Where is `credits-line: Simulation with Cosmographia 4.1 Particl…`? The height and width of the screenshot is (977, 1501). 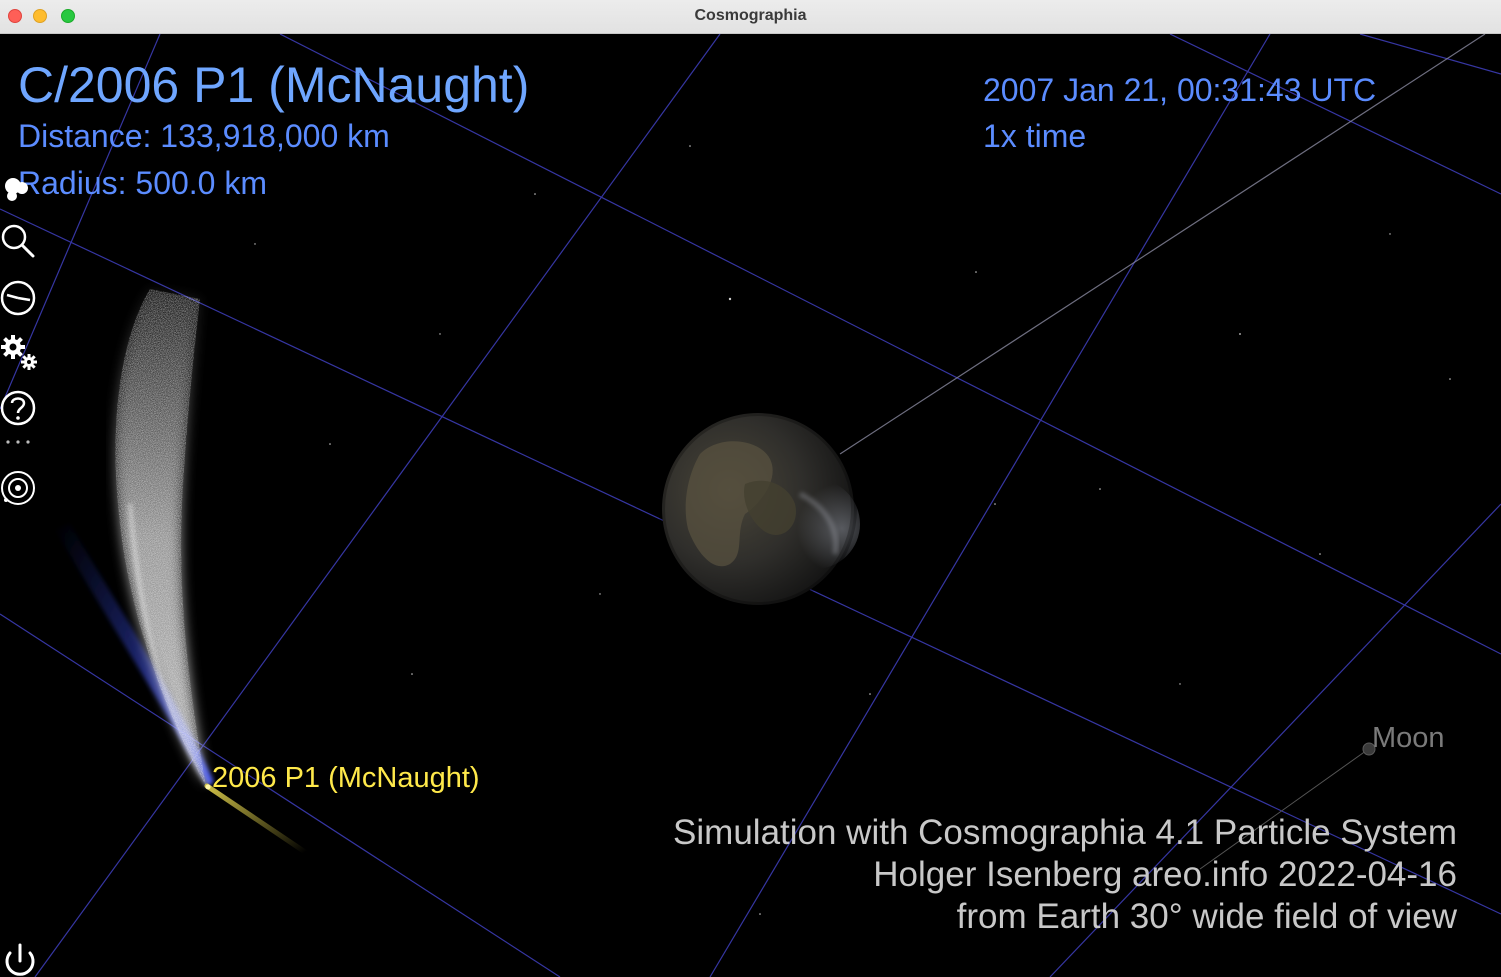 credits-line: Simulation with Cosmographia 4.1 Particl… is located at coordinates (1065, 832).